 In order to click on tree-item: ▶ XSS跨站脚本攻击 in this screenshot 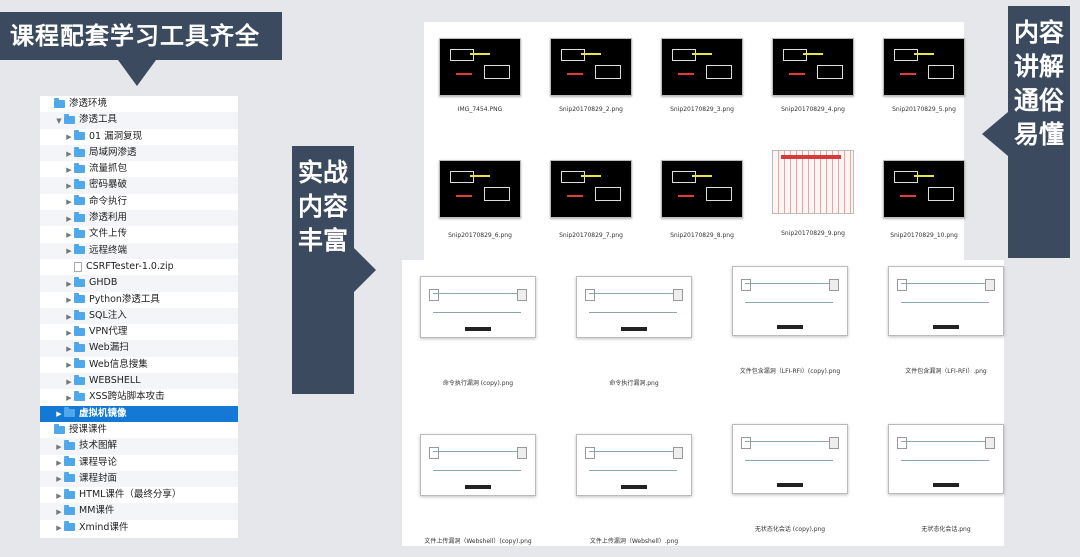, I will do `click(139, 397)`.